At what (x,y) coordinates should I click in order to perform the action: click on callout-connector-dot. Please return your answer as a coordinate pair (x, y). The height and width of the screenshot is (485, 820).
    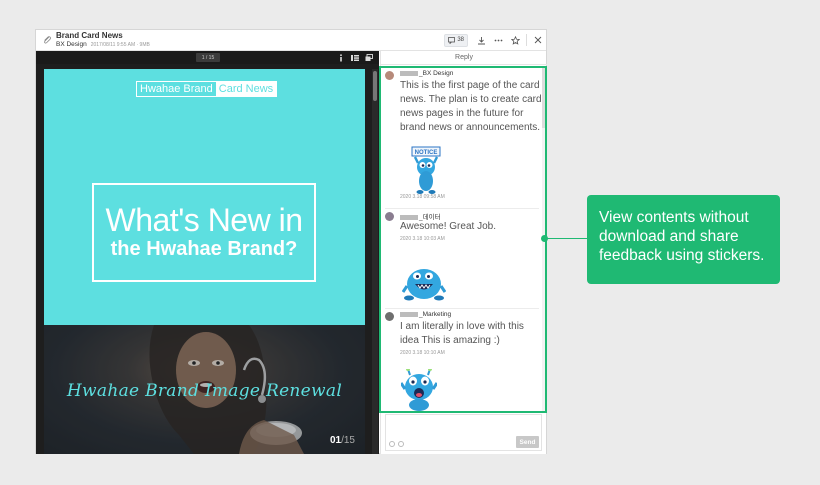
    Looking at the image, I should click on (544, 238).